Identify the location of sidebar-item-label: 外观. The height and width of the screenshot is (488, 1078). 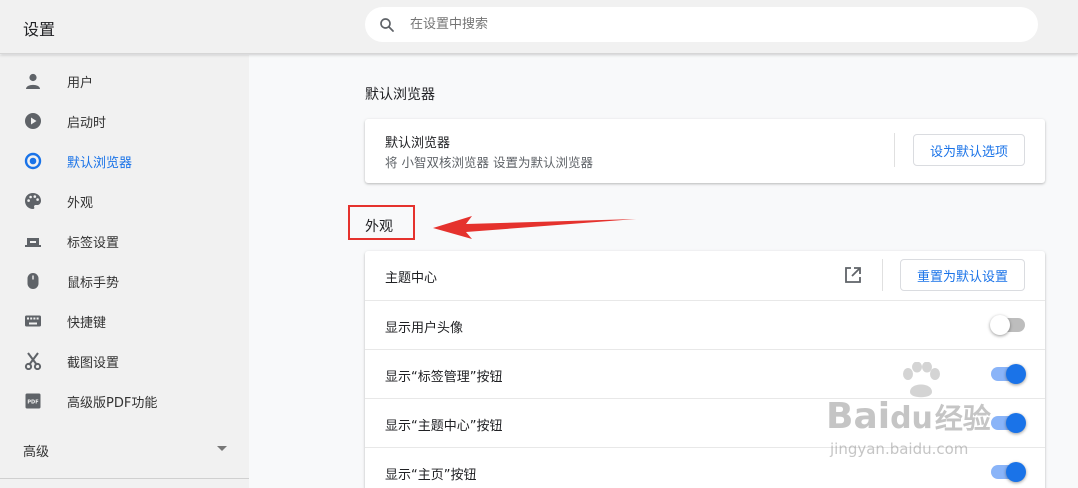
(80, 203).